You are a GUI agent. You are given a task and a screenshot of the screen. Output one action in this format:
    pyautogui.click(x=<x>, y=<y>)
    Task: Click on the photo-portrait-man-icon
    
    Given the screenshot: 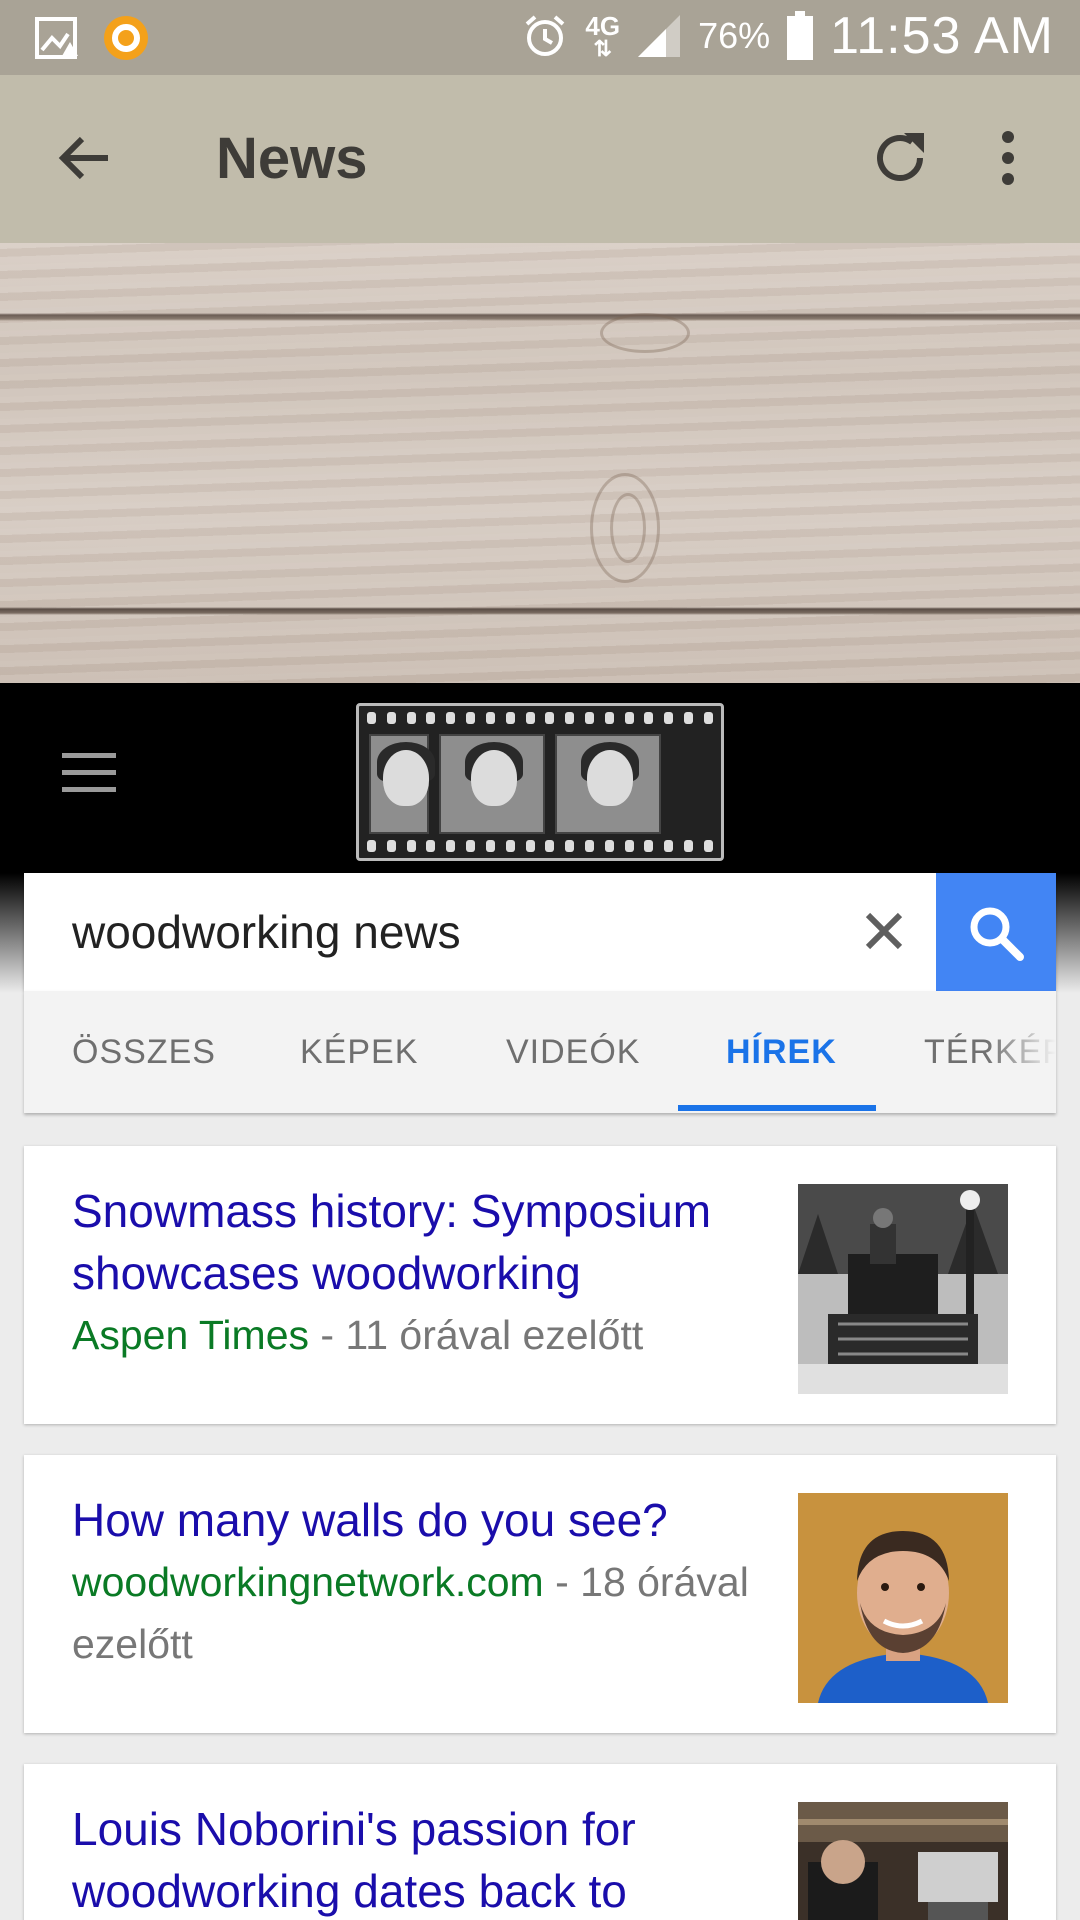 What is the action you would take?
    pyautogui.click(x=903, y=1598)
    